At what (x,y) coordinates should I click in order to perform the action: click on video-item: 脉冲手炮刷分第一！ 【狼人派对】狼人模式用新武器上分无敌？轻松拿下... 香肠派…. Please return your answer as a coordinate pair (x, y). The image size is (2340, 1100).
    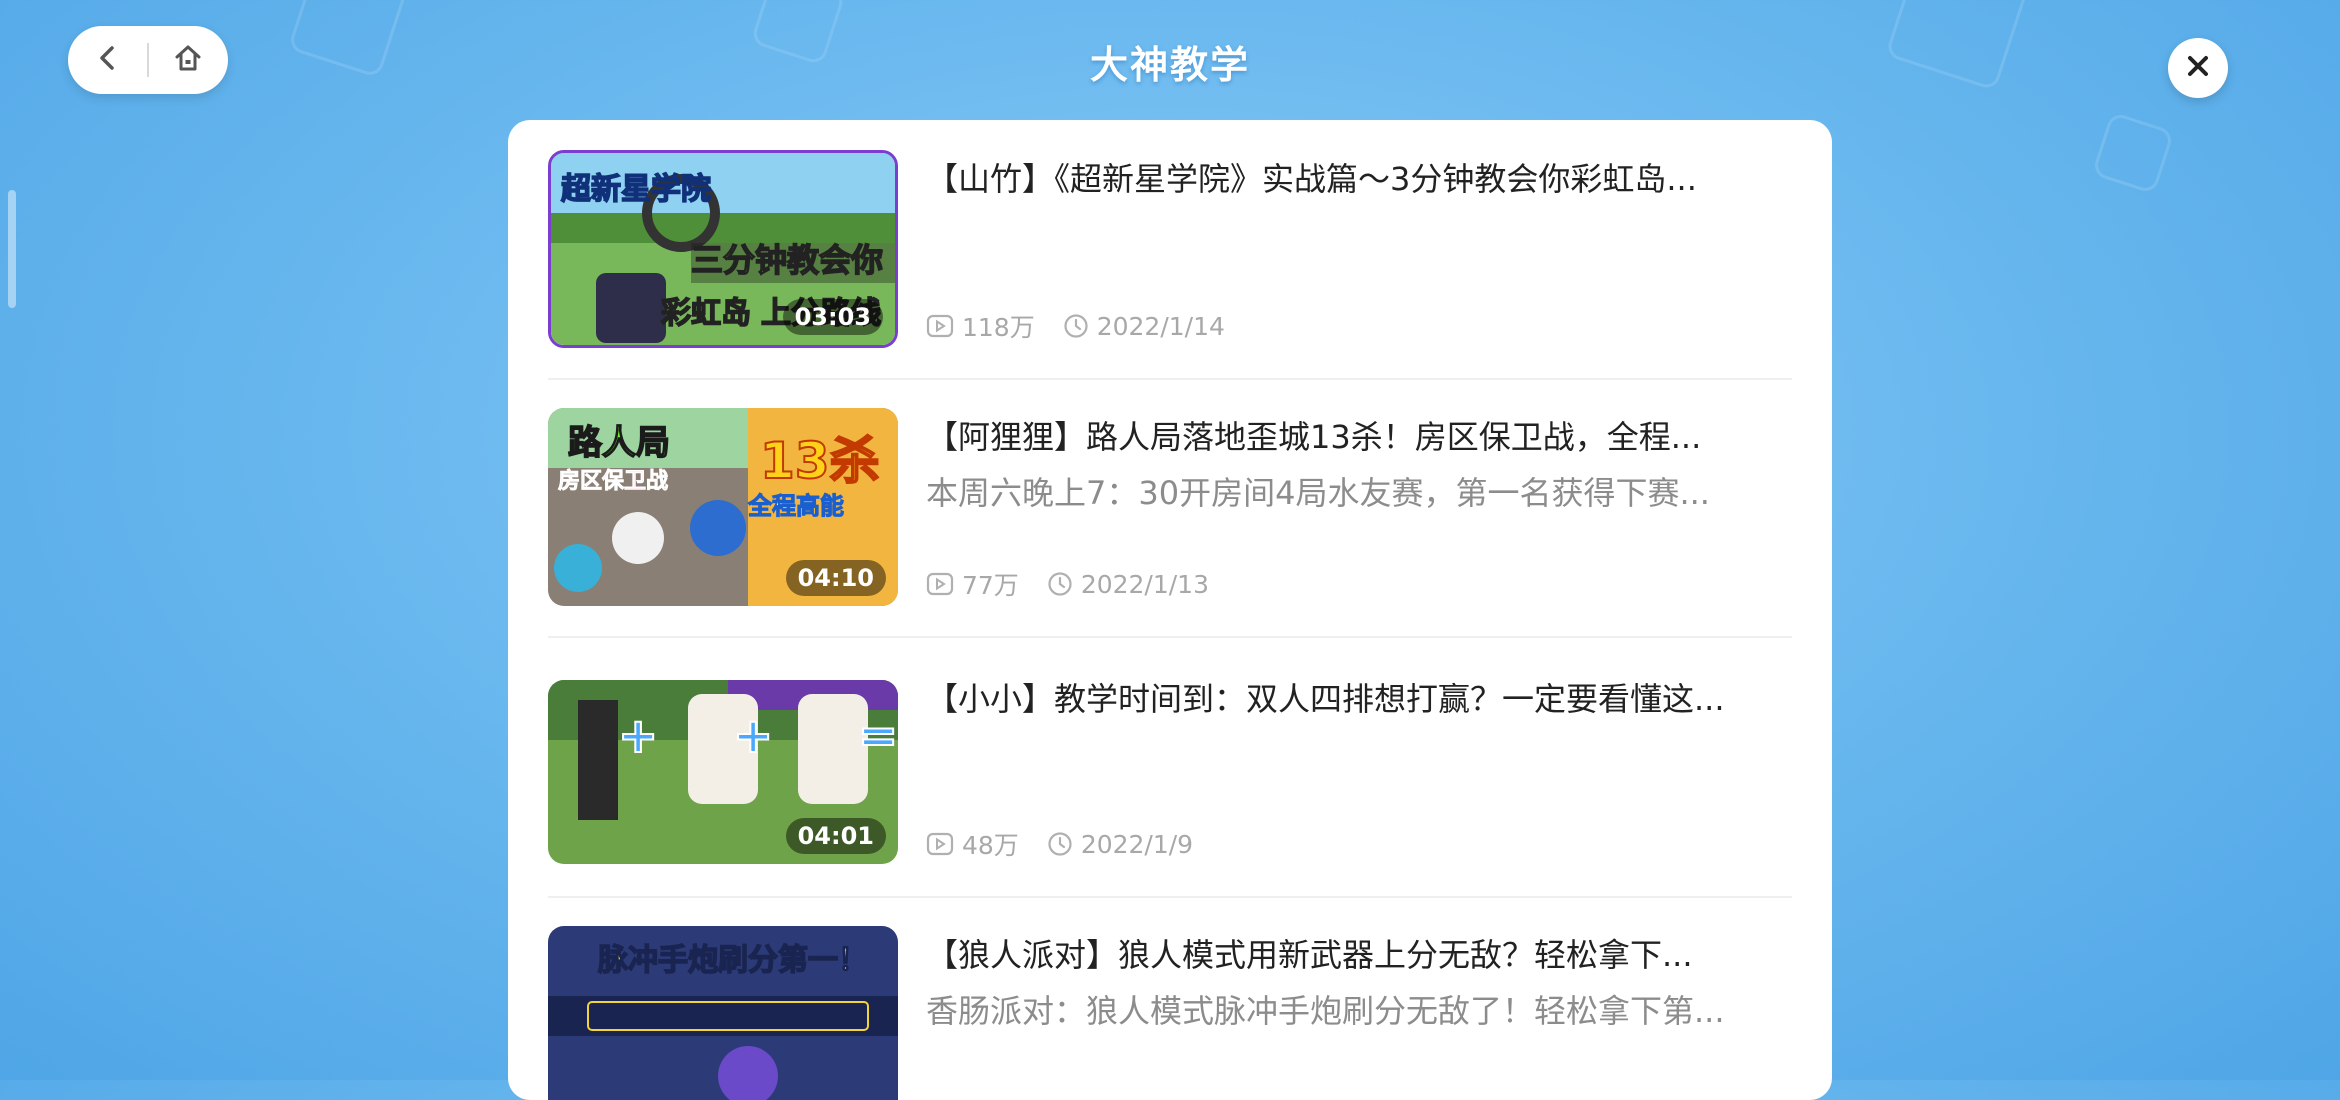
    Looking at the image, I should click on (1170, 1013).